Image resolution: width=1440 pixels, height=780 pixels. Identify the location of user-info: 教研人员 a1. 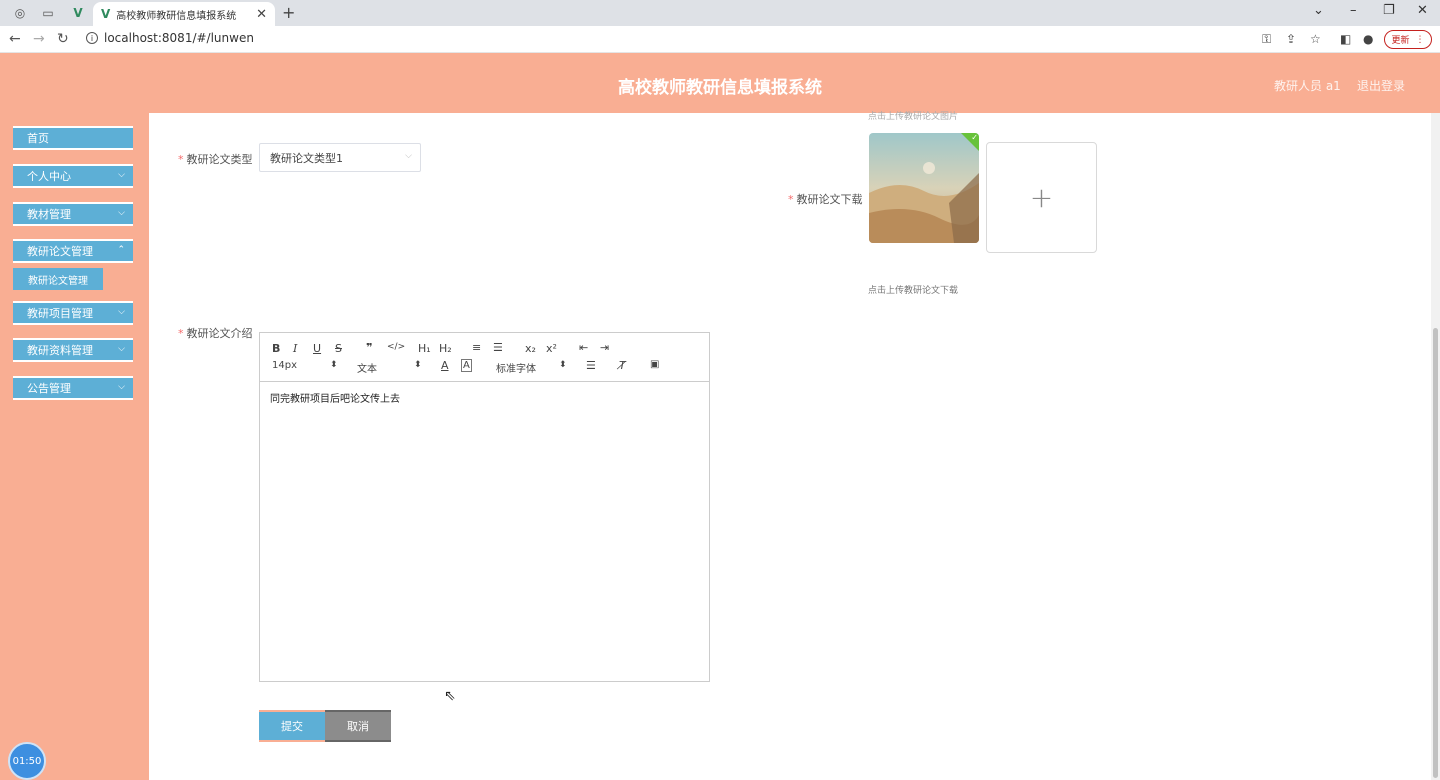
(1307, 86).